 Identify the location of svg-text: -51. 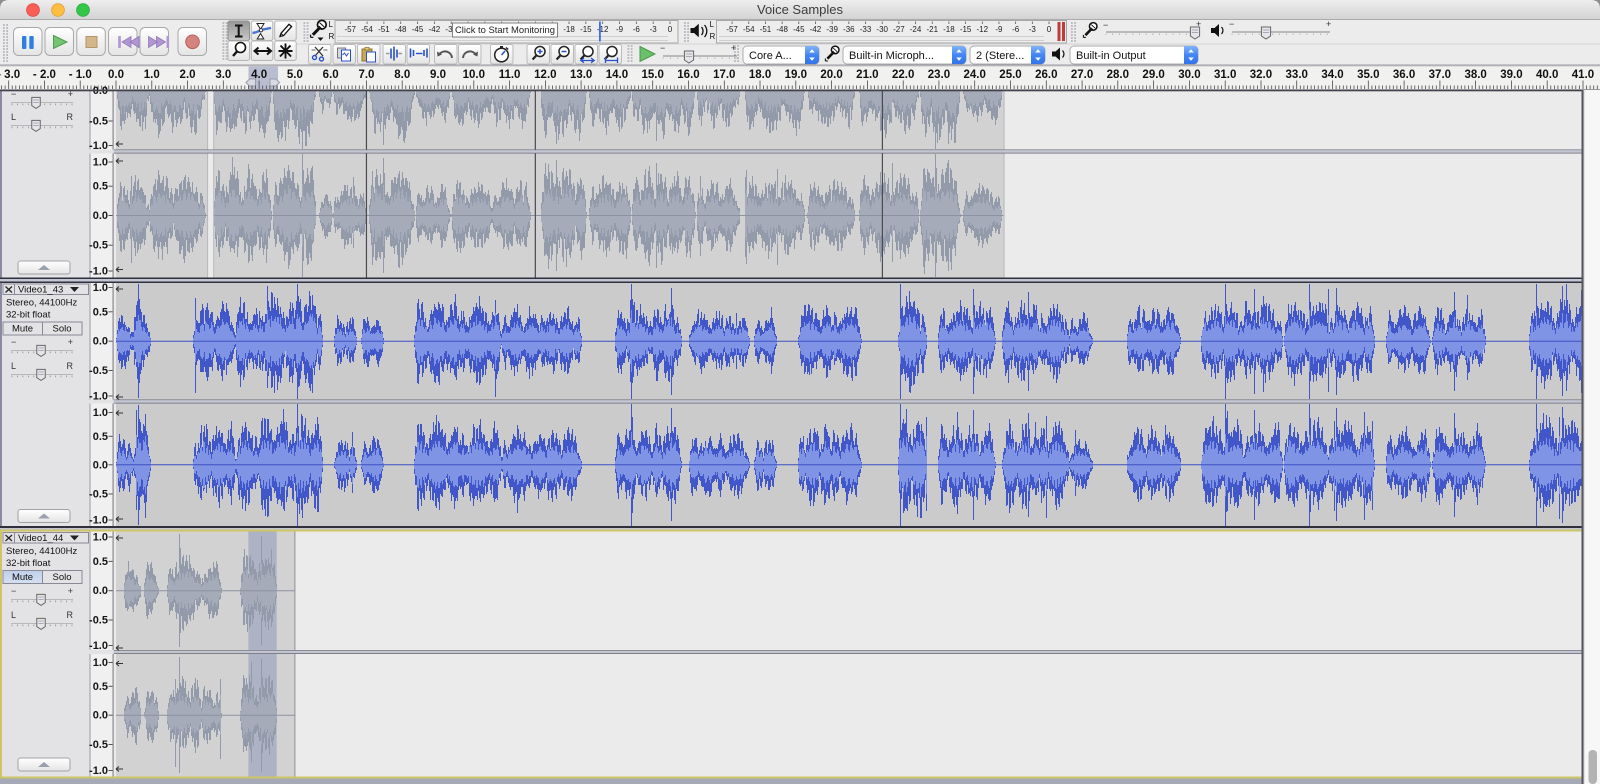
(766, 29).